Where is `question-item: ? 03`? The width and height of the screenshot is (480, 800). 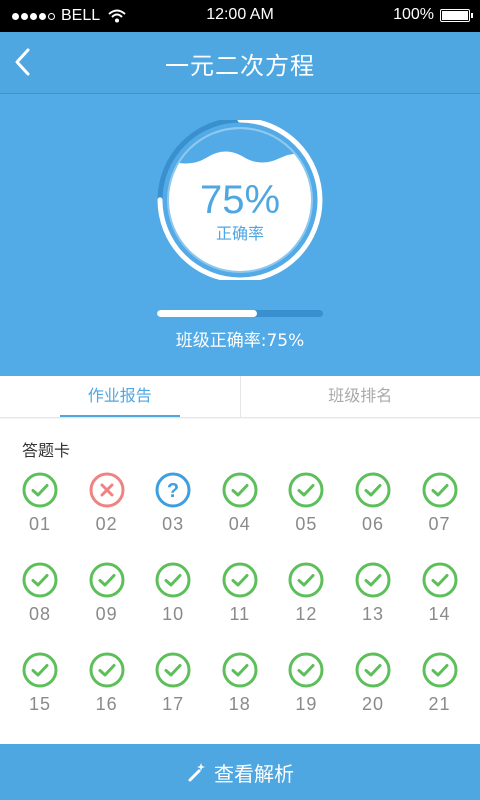
question-item: ? 03 is located at coordinates (173, 507).